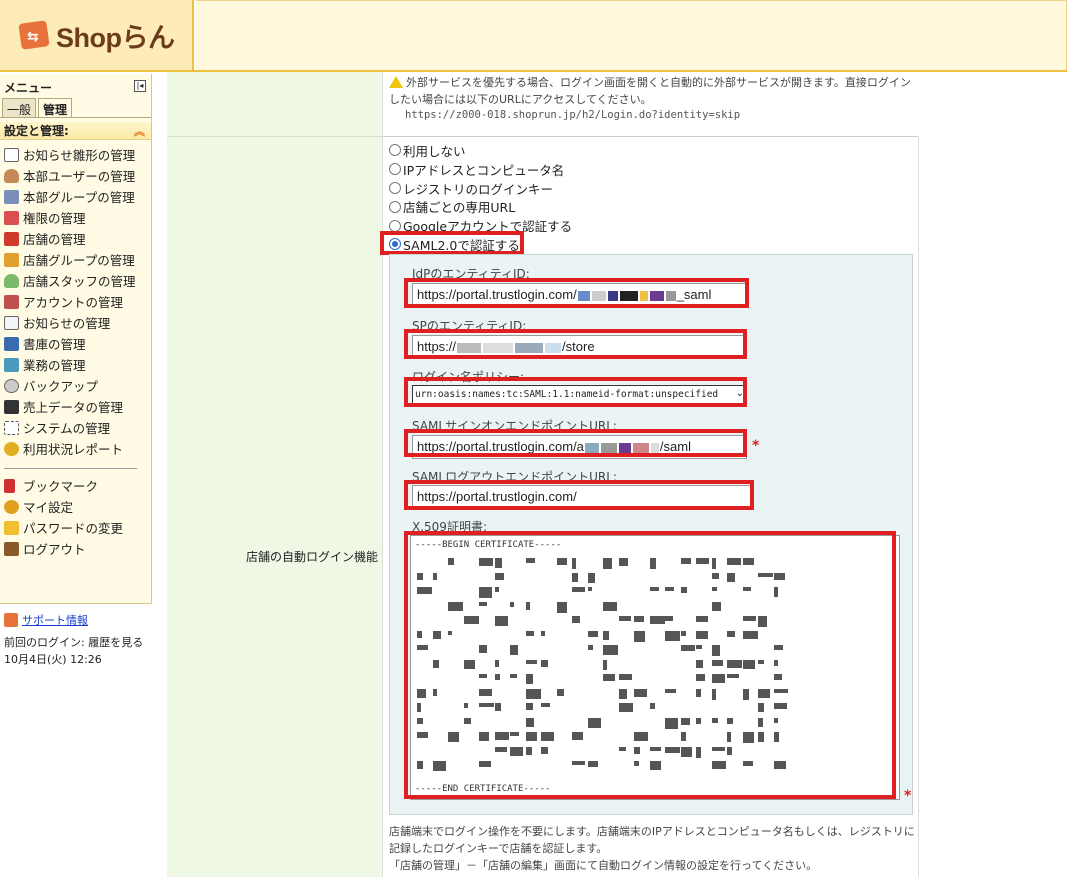 The width and height of the screenshot is (1067, 877). What do you see at coordinates (484, 170) in the screenshot?
I see `radio-label: IPアドレスとコンピュータ名` at bounding box center [484, 170].